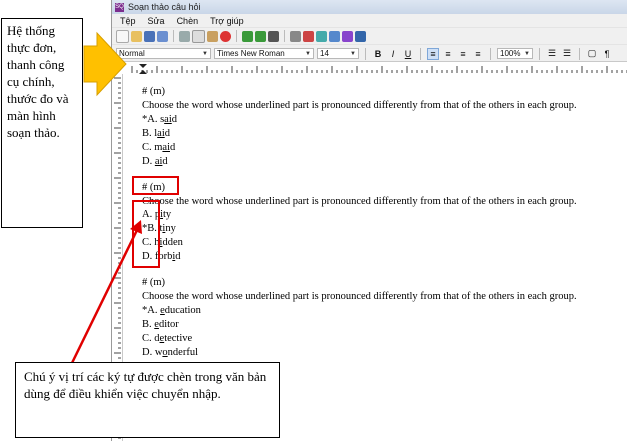 This screenshot has height=446, width=627. Describe the element at coordinates (132, 53) in the screenshot. I see `style-value: Normal` at that location.